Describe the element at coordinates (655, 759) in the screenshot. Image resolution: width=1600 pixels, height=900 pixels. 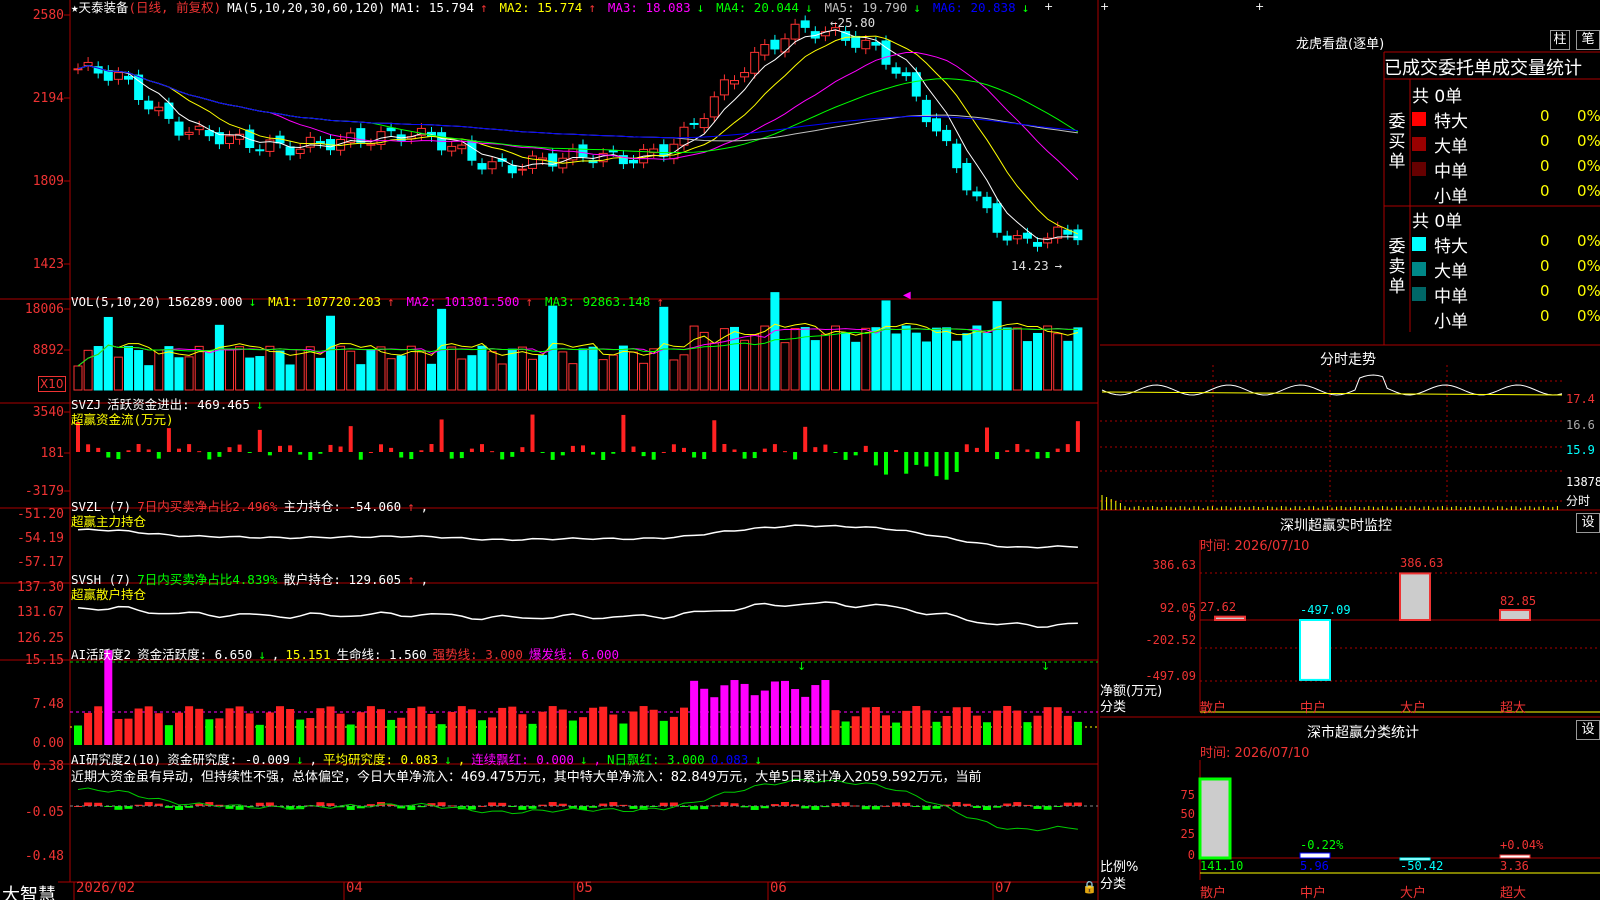
I see `ai2-d: N日飘红: 3.000` at that location.